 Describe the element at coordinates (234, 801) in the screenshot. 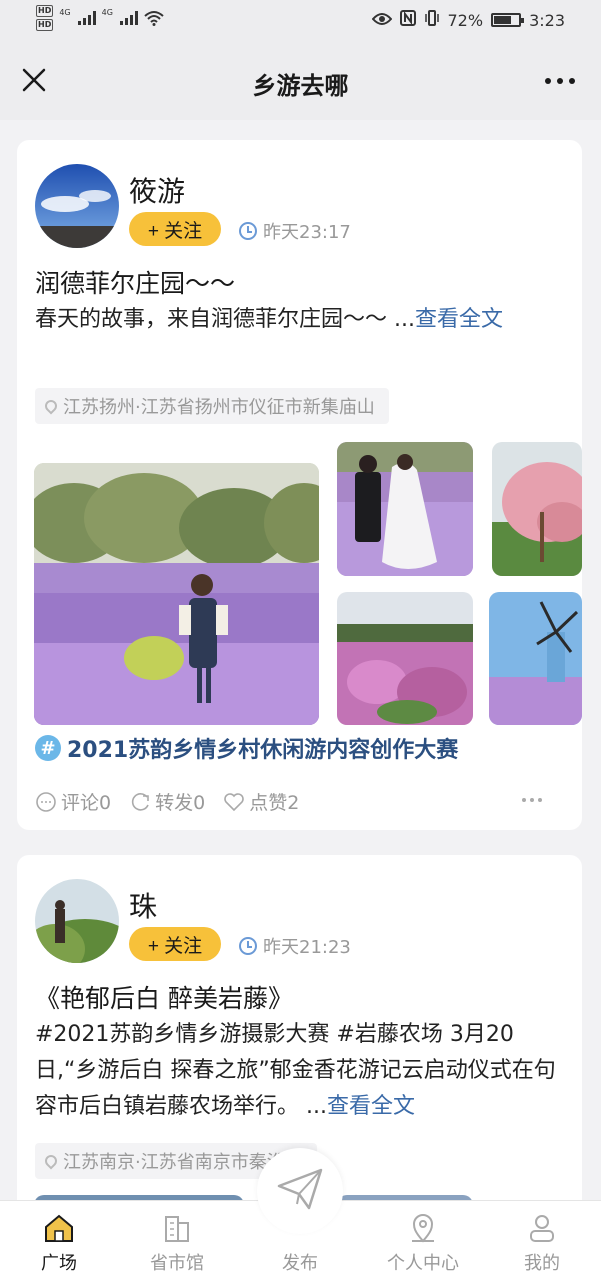

I see `heart-icon` at that location.